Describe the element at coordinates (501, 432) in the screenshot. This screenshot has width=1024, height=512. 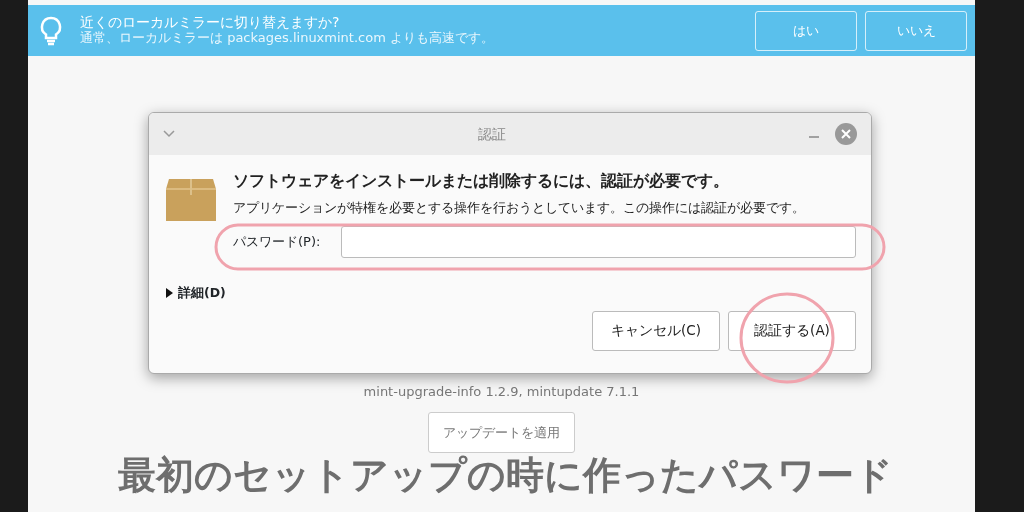
I see `apply-updates-button: アップデートを適用` at that location.